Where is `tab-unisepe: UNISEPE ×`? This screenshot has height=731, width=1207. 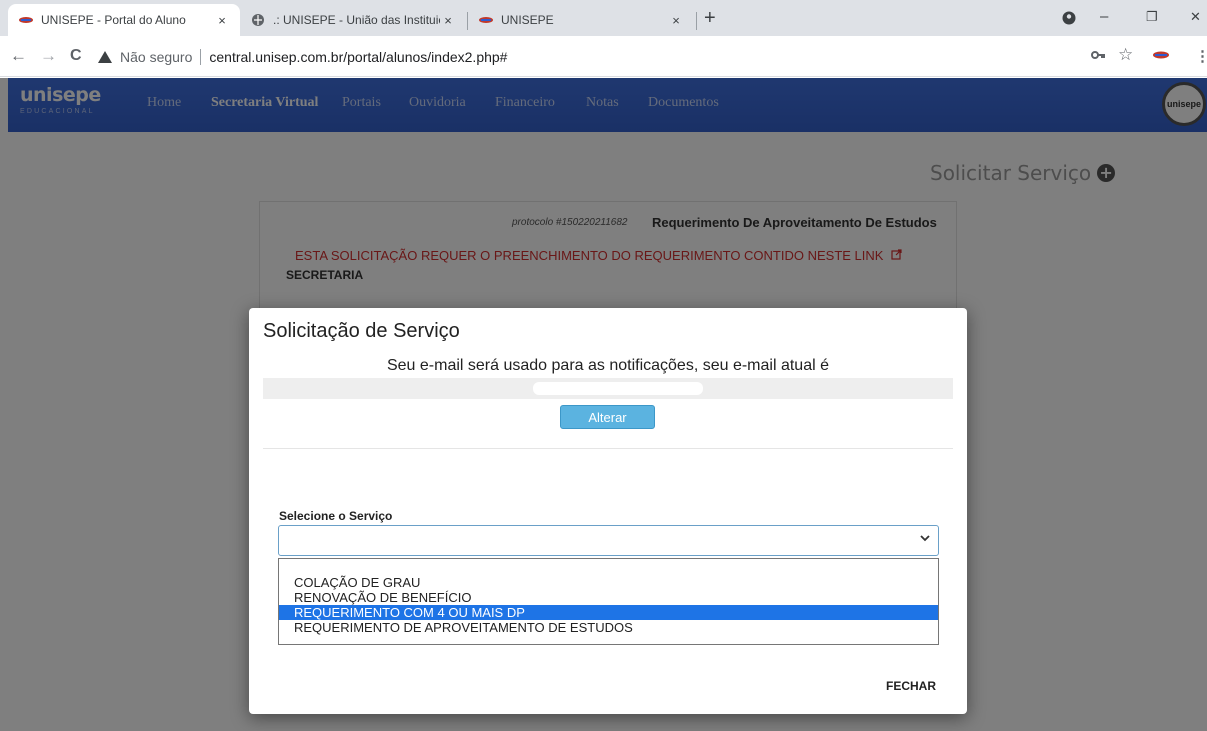
tab-unisepe: UNISEPE × is located at coordinates (581, 20).